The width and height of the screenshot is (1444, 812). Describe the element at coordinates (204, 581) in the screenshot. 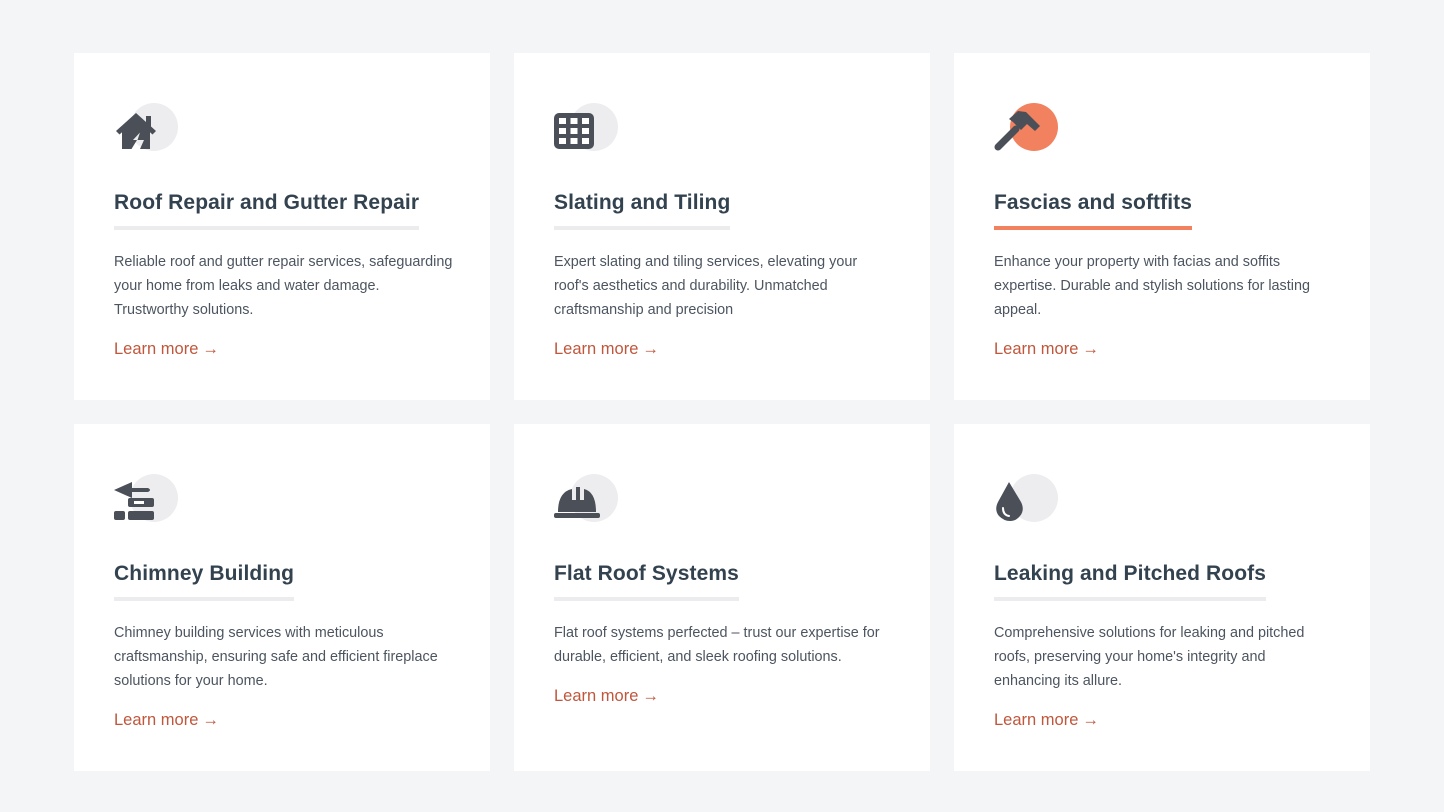

I see `service-title: Chimney Building` at that location.